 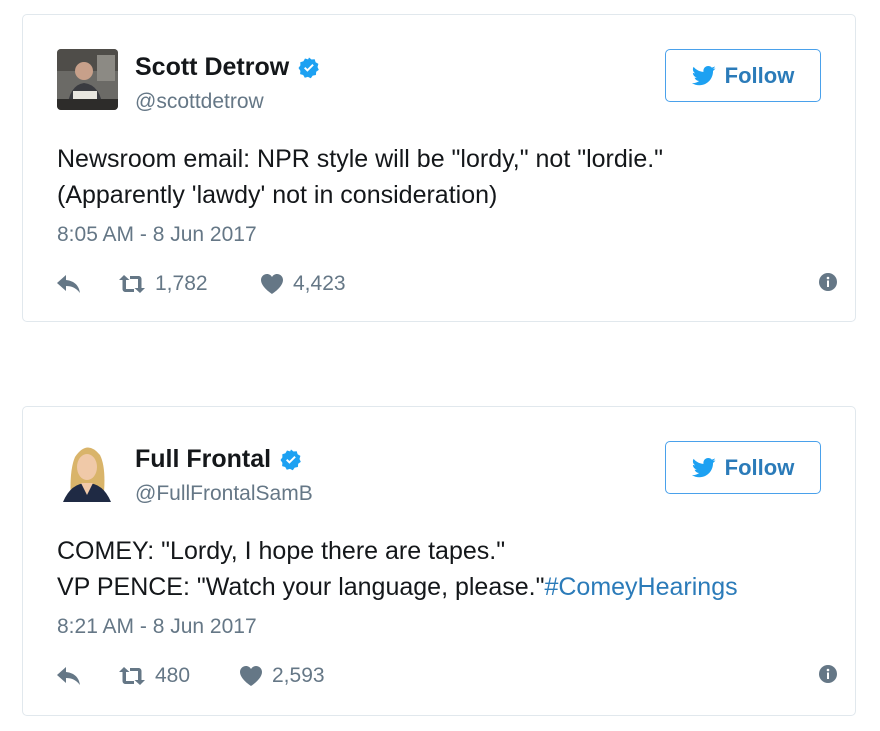 What do you see at coordinates (212, 67) in the screenshot?
I see `display-name-text: Scott Detrow` at bounding box center [212, 67].